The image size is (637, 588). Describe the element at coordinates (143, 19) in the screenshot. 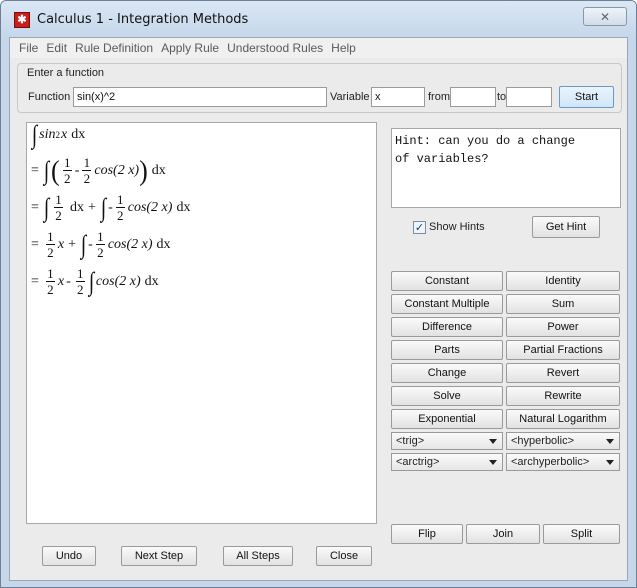

I see `window-title: Calculus 1 - Integration Methods` at that location.